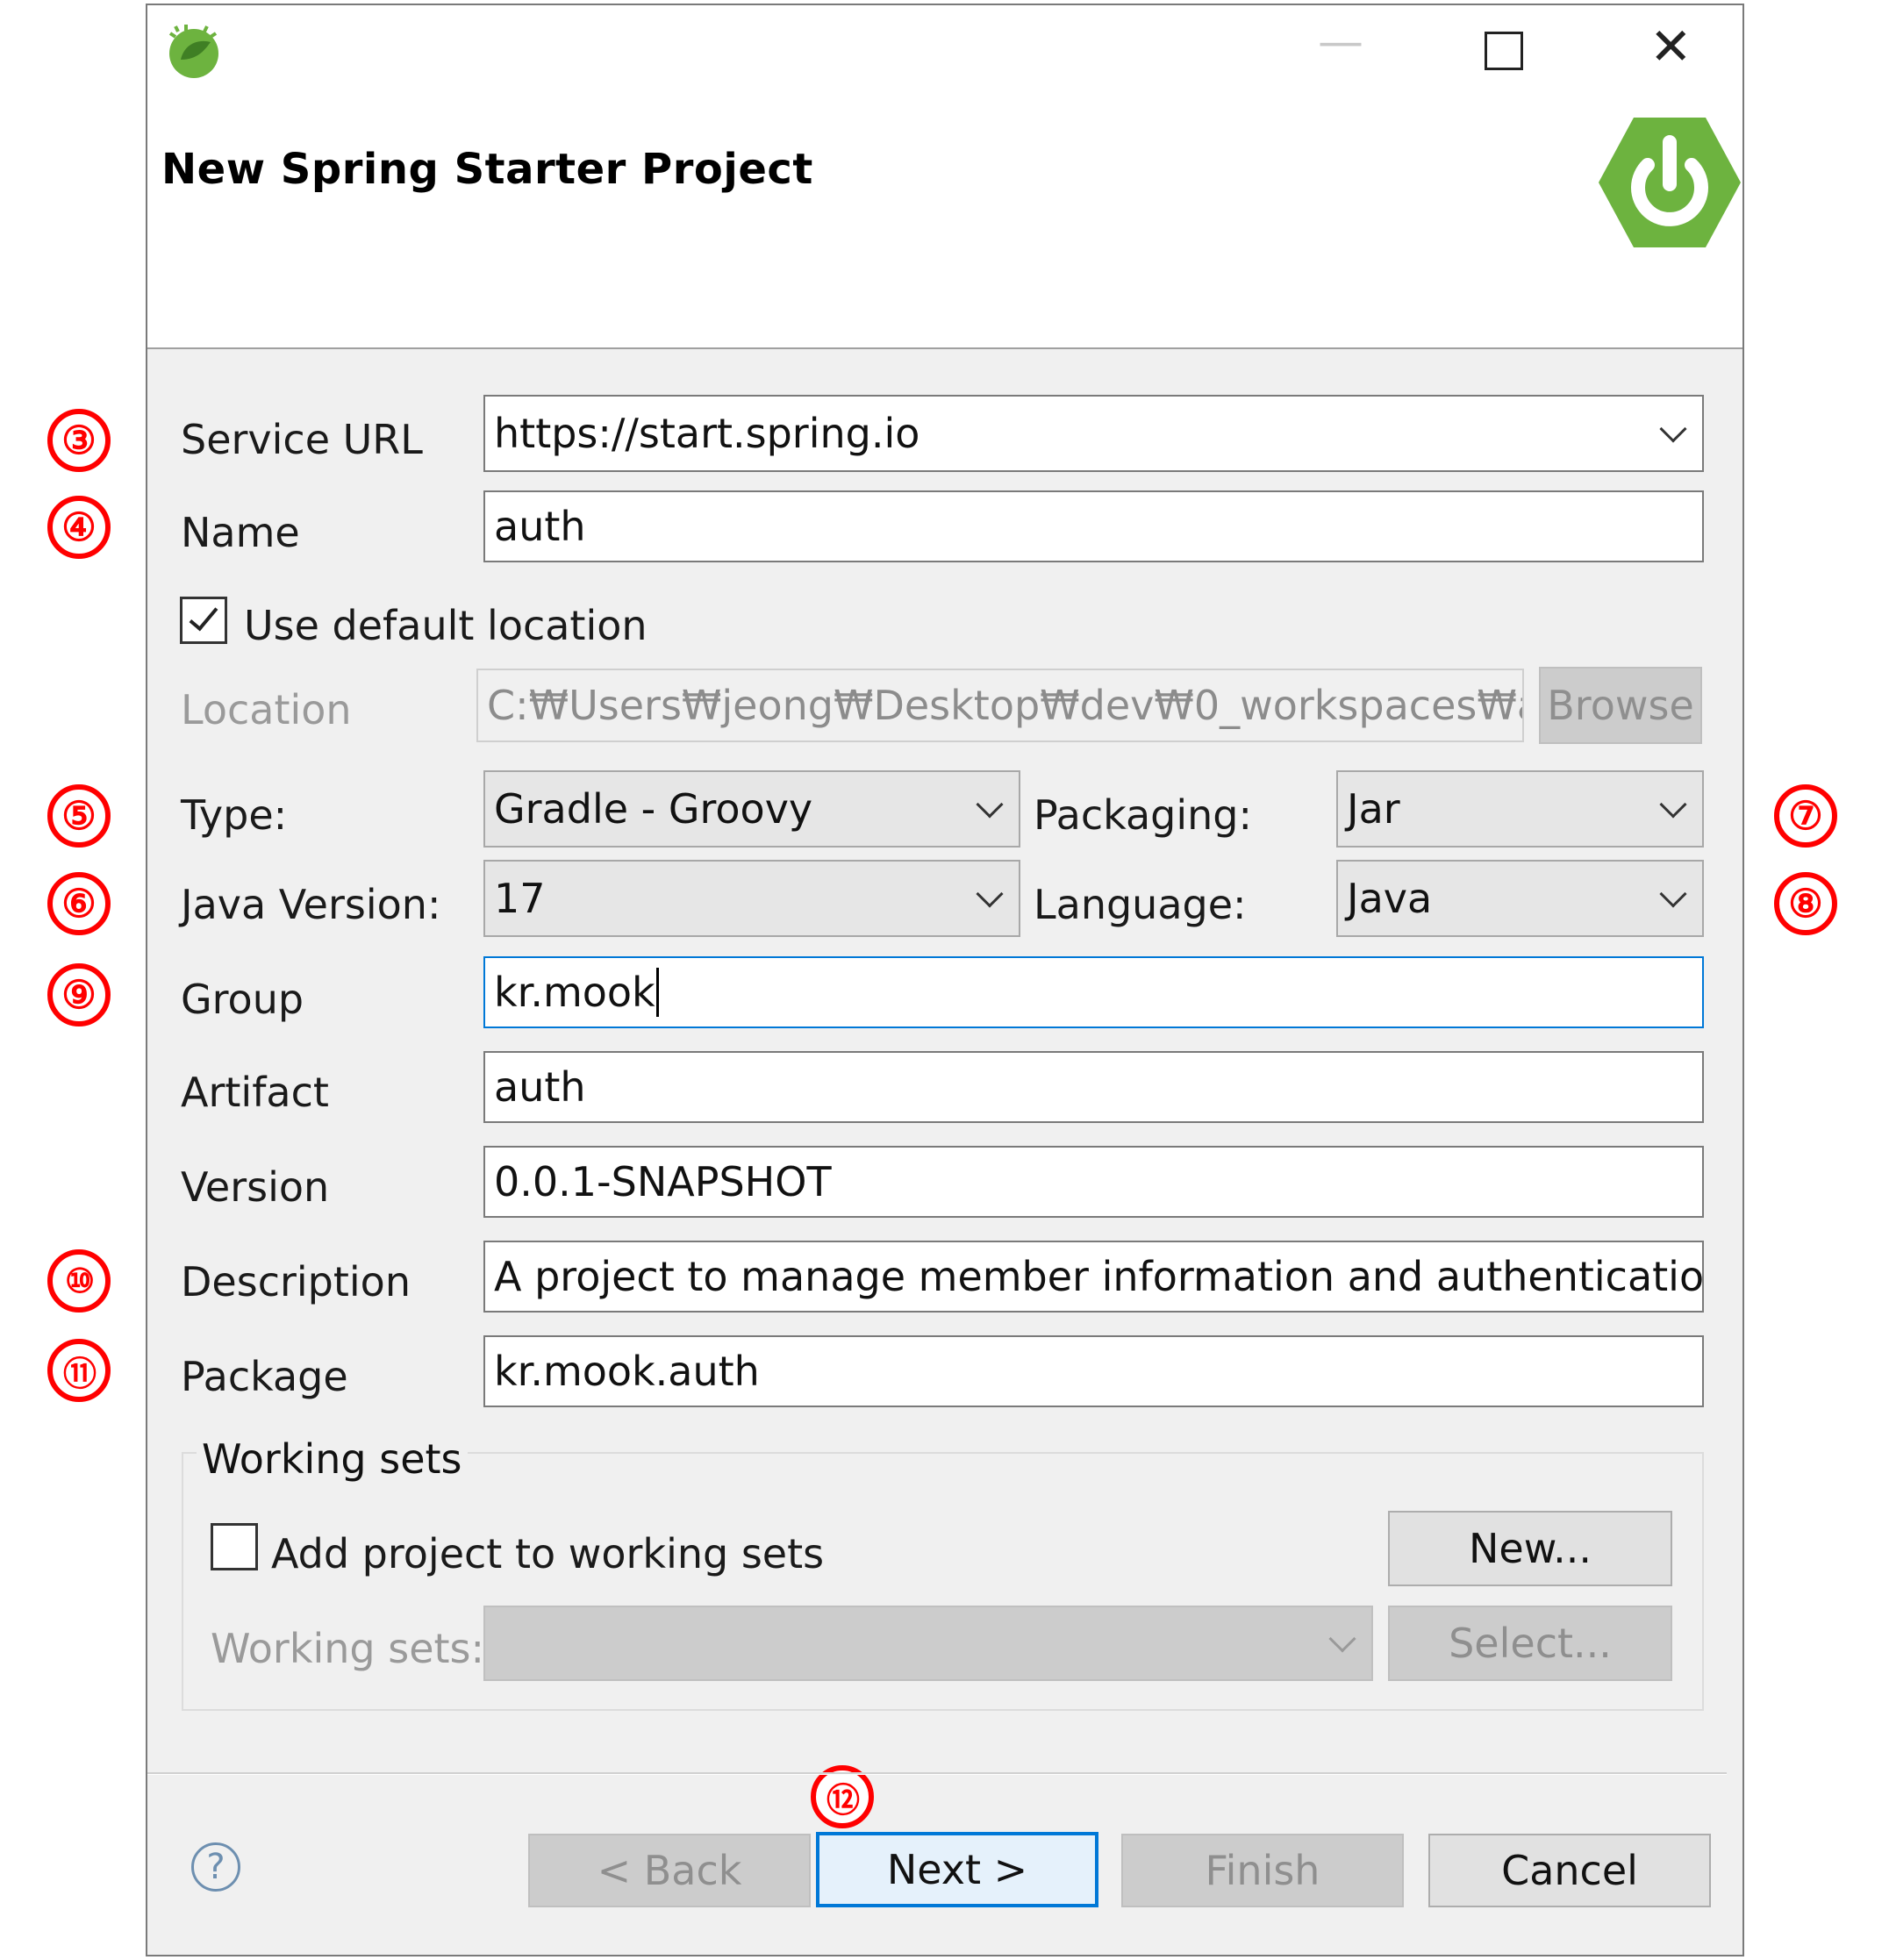 The width and height of the screenshot is (1889, 1960). I want to click on help-icon: ?, so click(215, 1867).